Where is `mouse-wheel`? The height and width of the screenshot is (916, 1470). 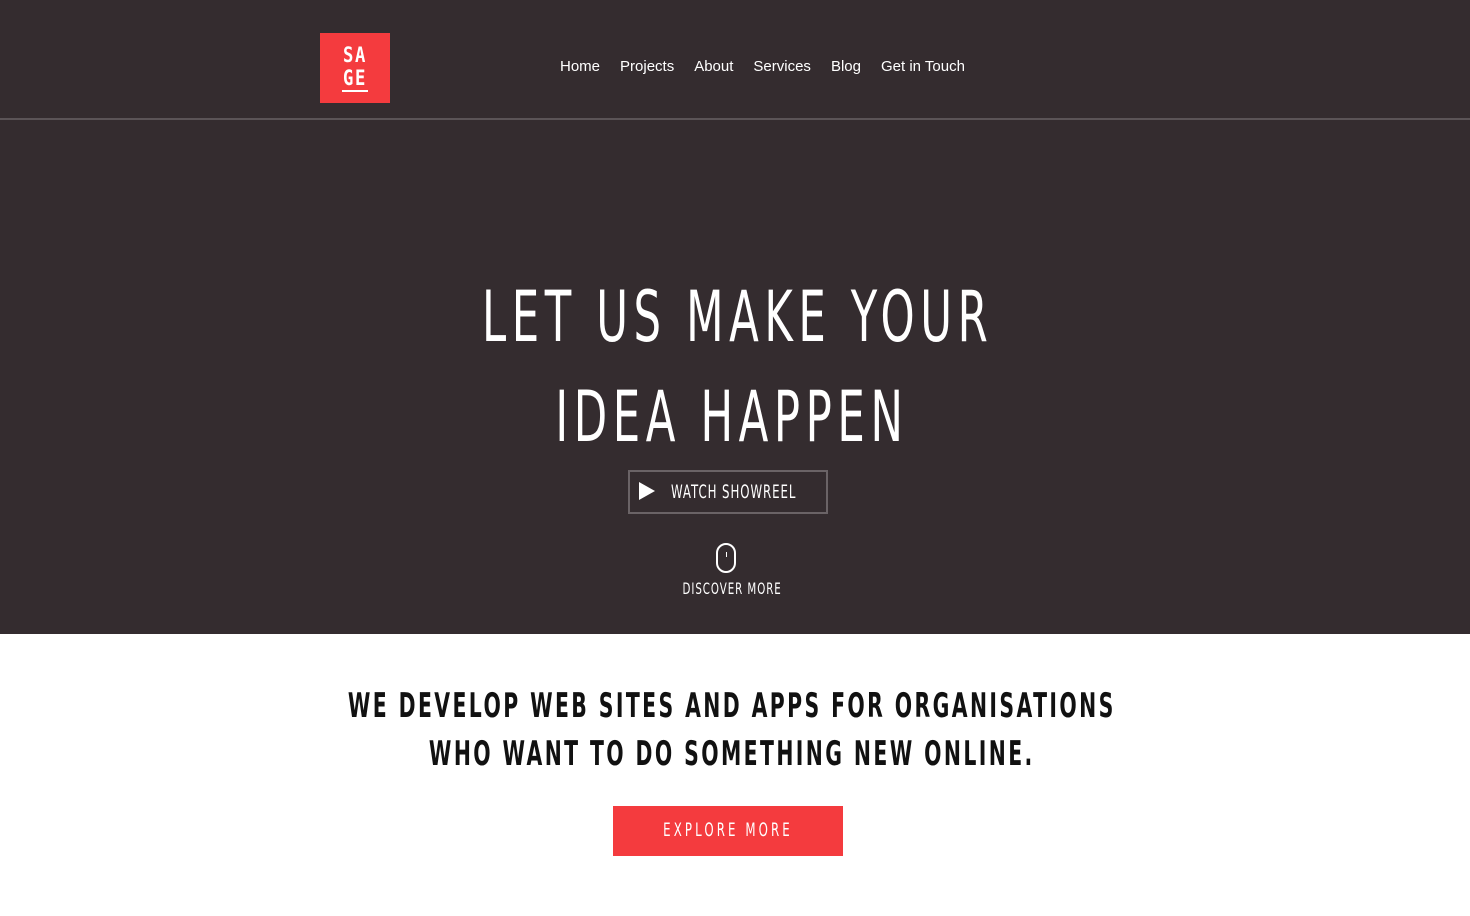 mouse-wheel is located at coordinates (726, 554).